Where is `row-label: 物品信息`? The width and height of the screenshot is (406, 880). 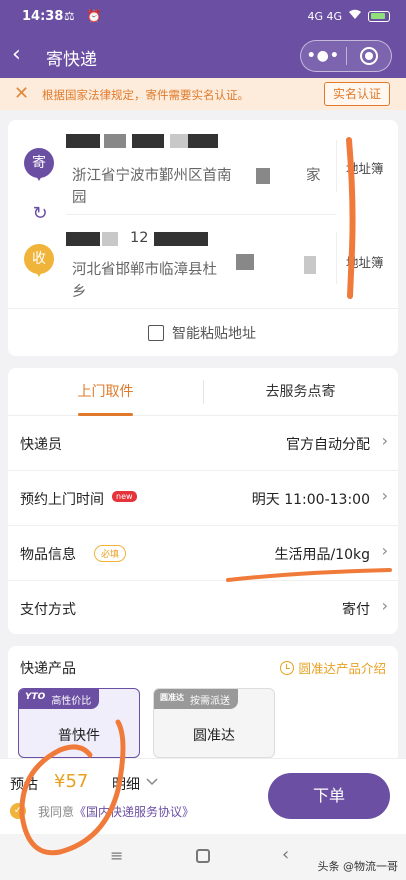 row-label: 物品信息 is located at coordinates (48, 555).